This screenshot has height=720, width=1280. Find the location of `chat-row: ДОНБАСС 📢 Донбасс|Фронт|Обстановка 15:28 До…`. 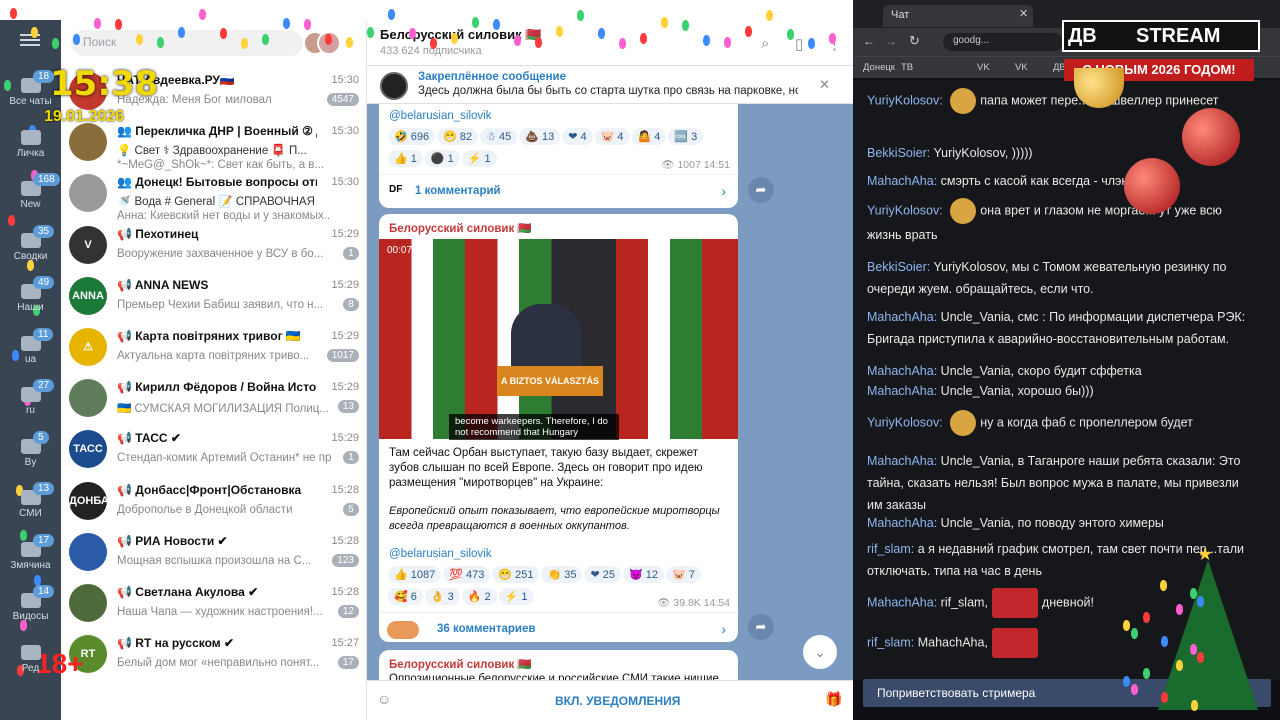

chat-row: ДОНБАСС 📢 Донбасс|Фронт|Обстановка 15:28 До… is located at coordinates (213, 503).